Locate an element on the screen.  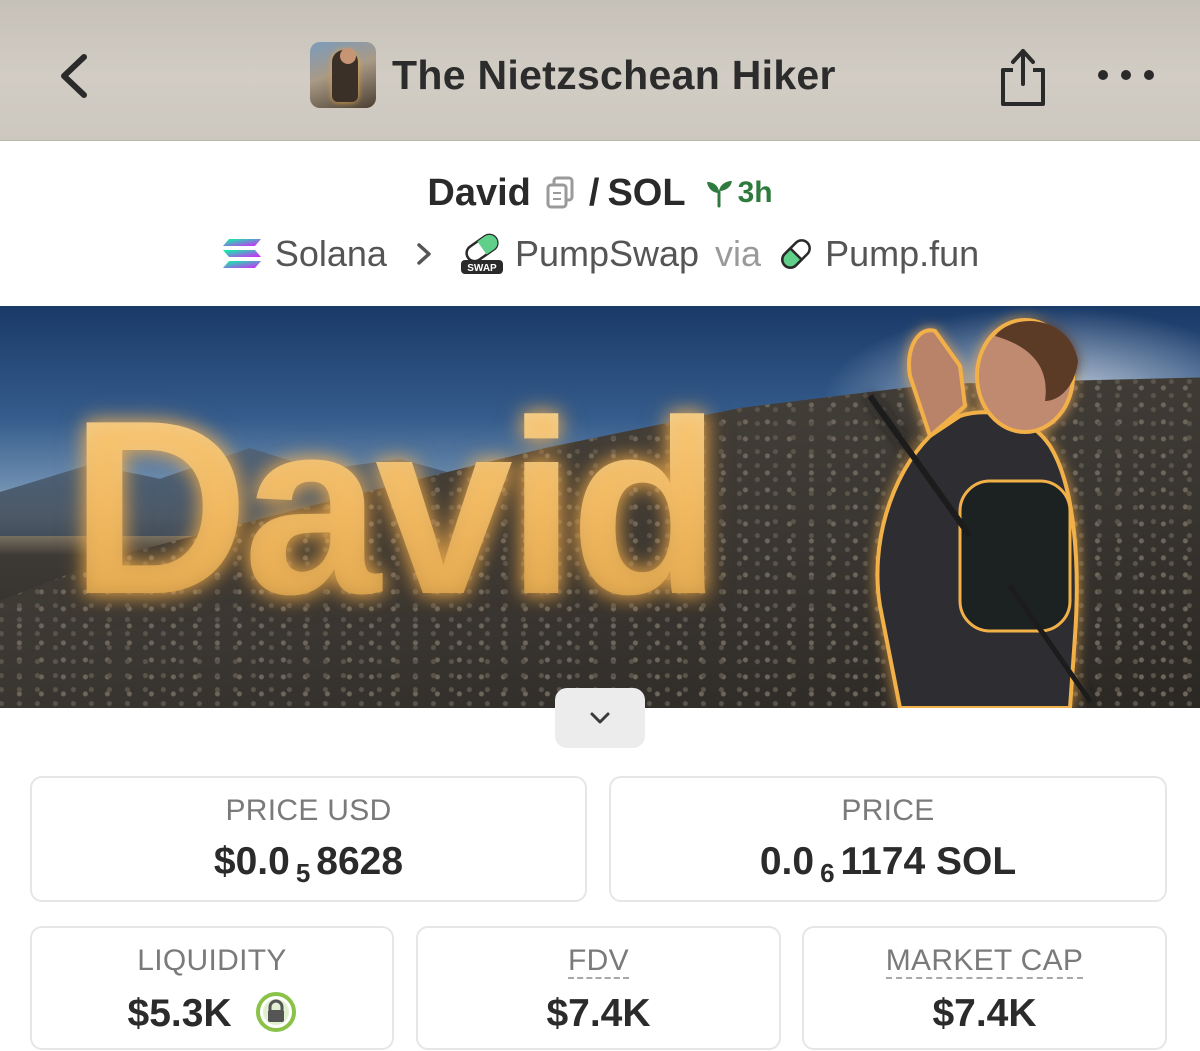
chevron-left-icon is located at coordinates (74, 76).